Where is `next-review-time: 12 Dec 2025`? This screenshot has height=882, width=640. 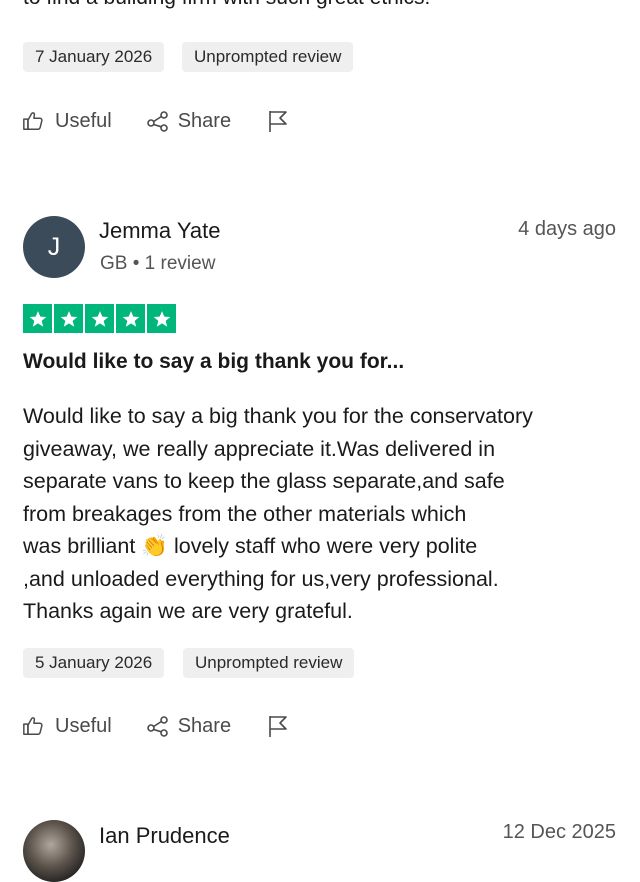
next-review-time: 12 Dec 2025 is located at coordinates (559, 832).